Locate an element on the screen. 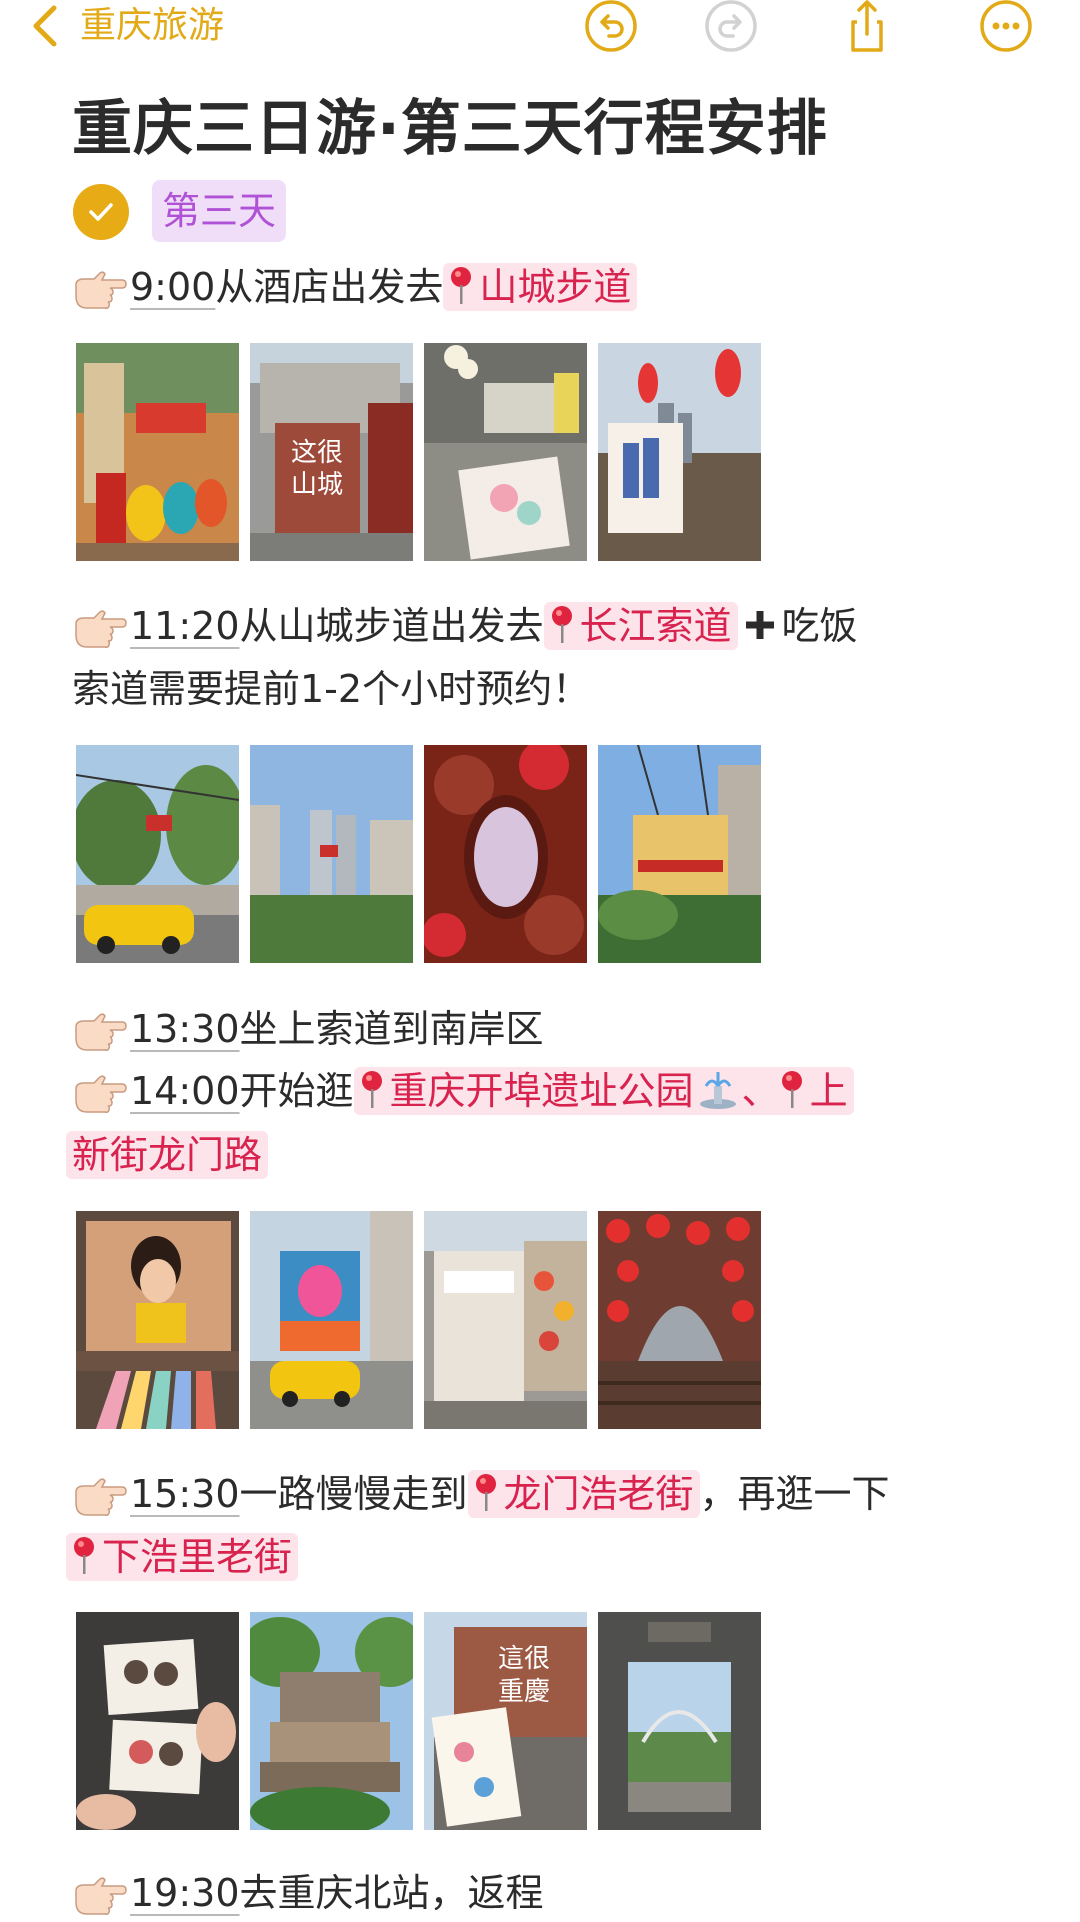 This screenshot has width=1080, height=1922. checkmark-icon is located at coordinates (101, 212).